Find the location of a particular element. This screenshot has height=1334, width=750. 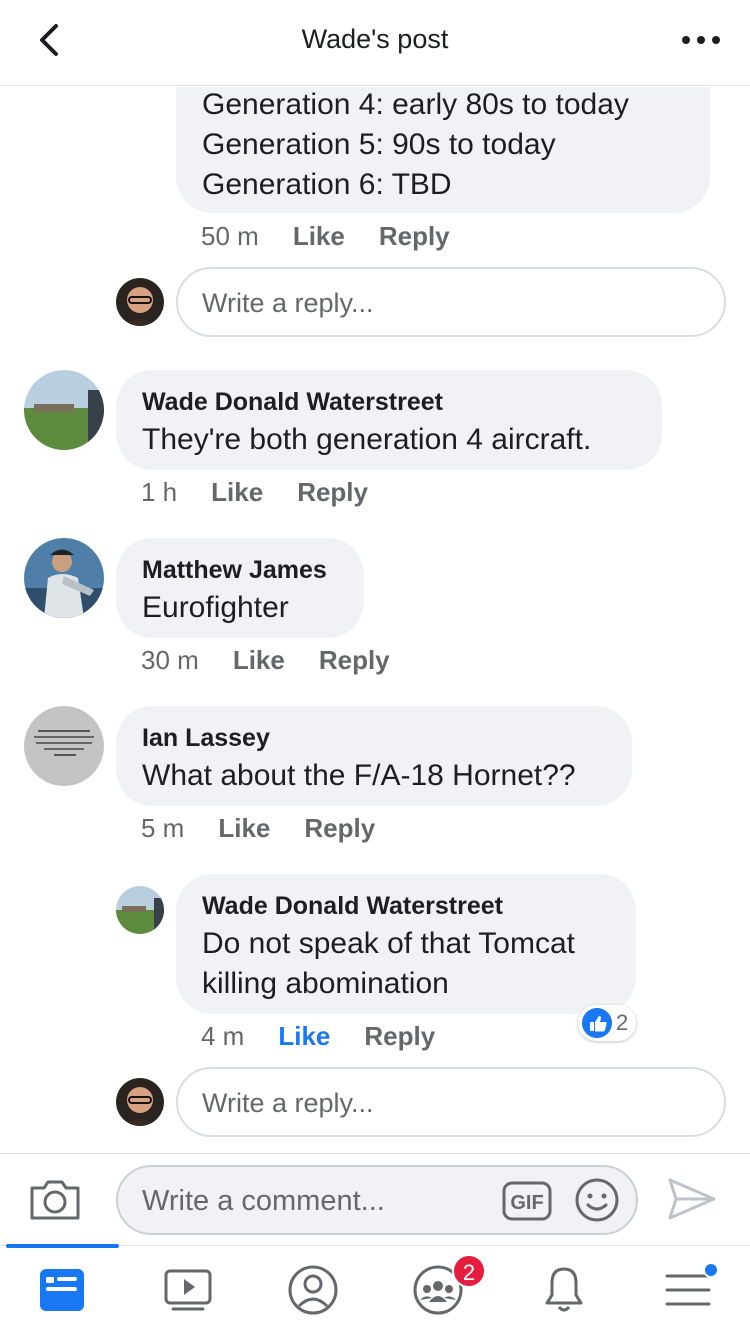

watch-icon is located at coordinates (188, 1290).